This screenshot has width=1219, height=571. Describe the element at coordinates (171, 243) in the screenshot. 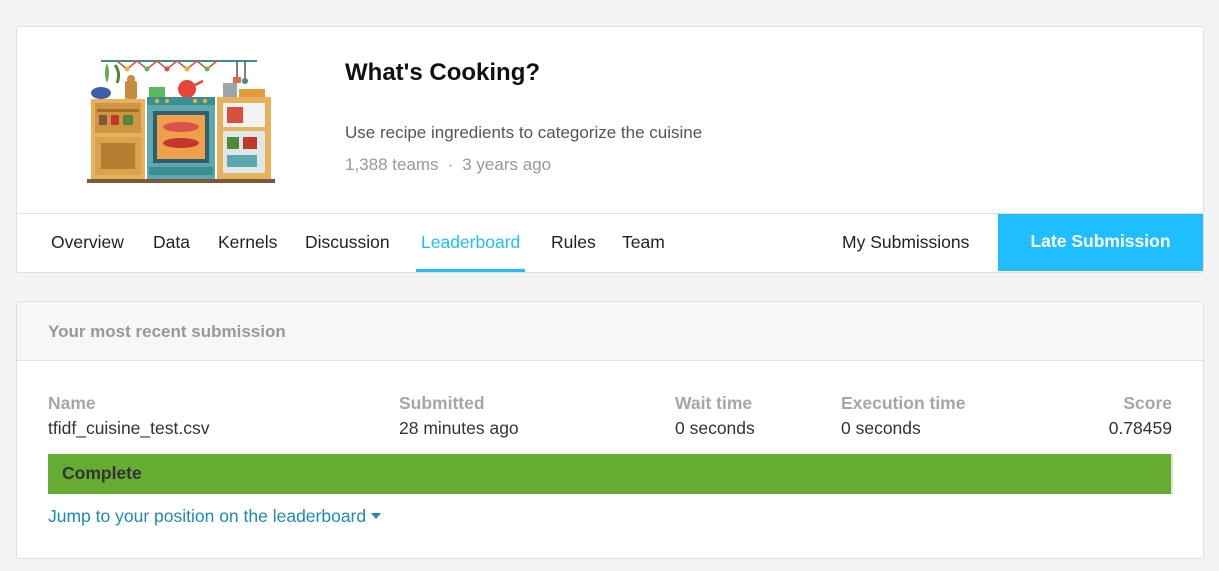

I see `tab-data: Data` at that location.